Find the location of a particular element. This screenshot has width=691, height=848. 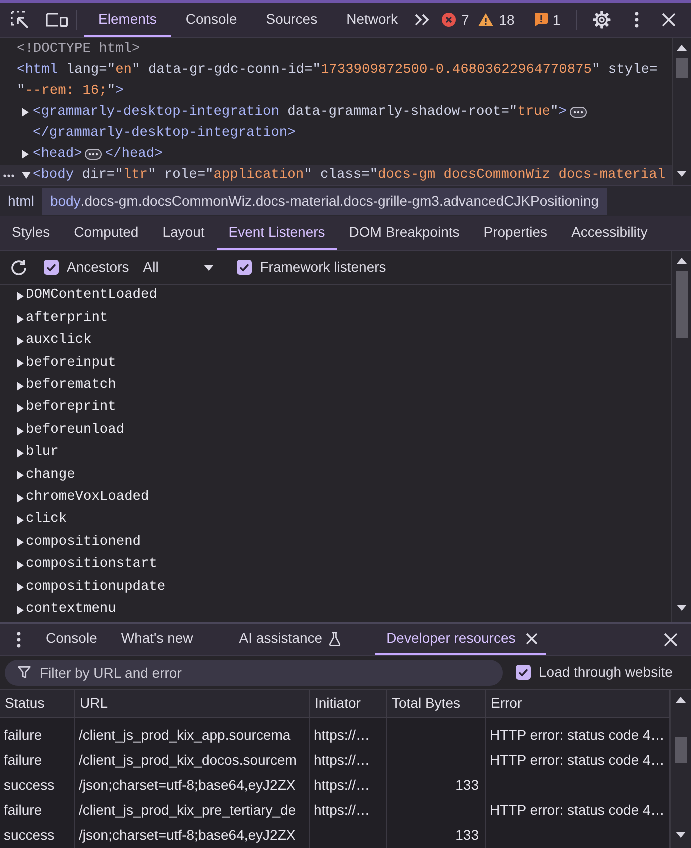

breadcrumb: html is located at coordinates (21, 201).